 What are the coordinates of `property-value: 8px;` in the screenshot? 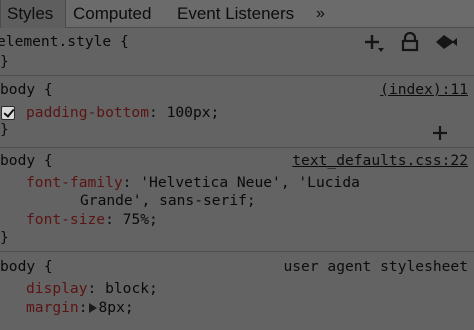 It's located at (116, 307).